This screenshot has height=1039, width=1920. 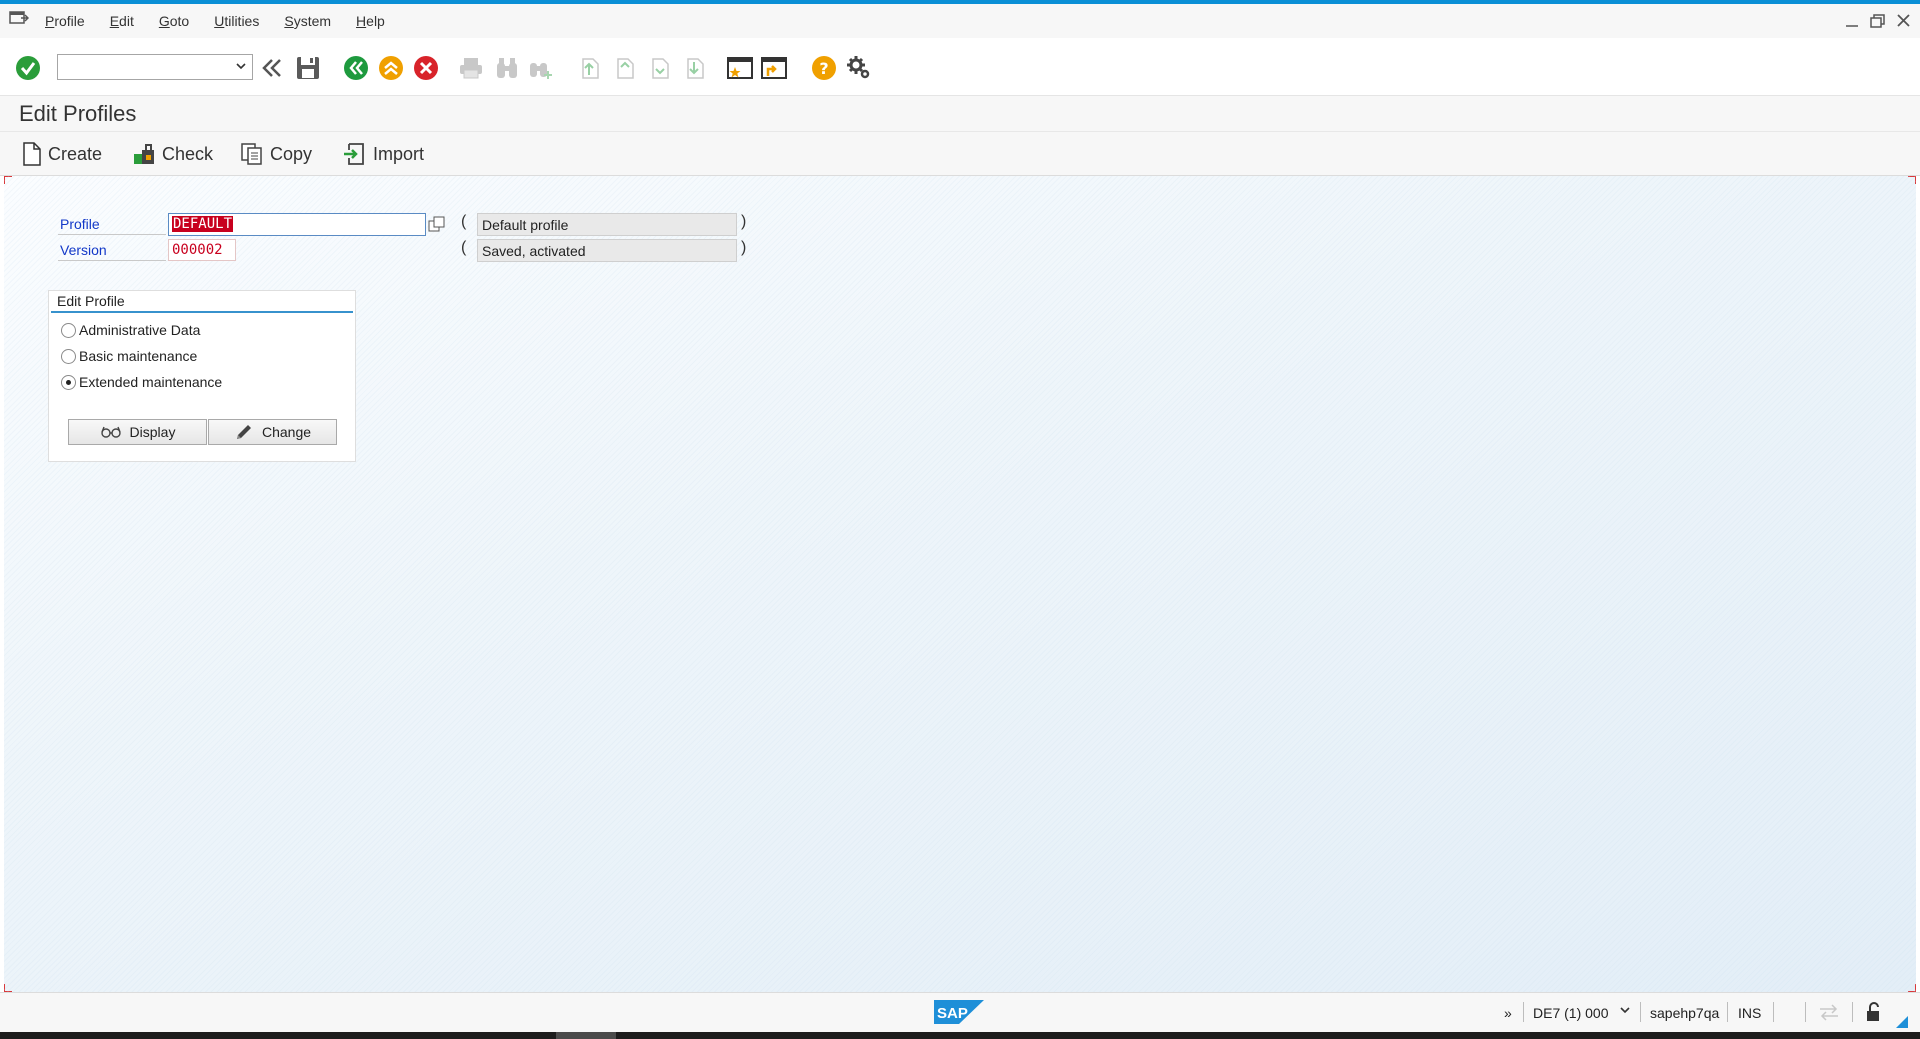 I want to click on menu-utilities: Utilities, so click(x=236, y=21).